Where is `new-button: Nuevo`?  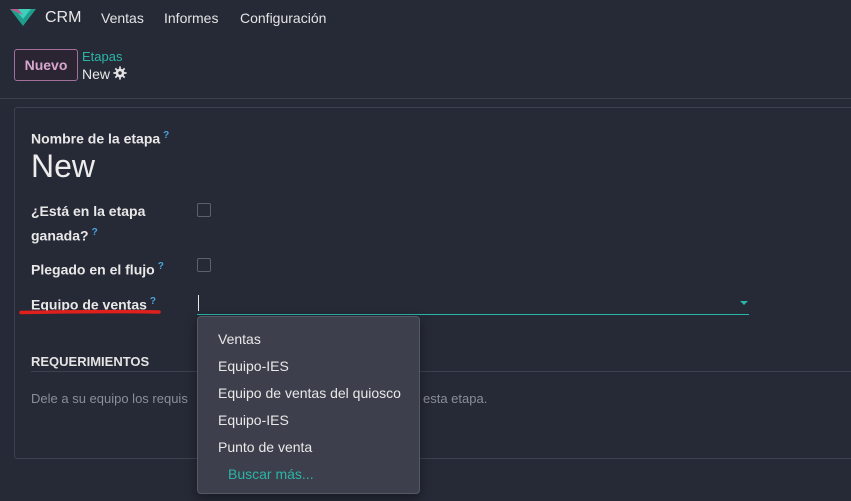
new-button: Nuevo is located at coordinates (46, 65).